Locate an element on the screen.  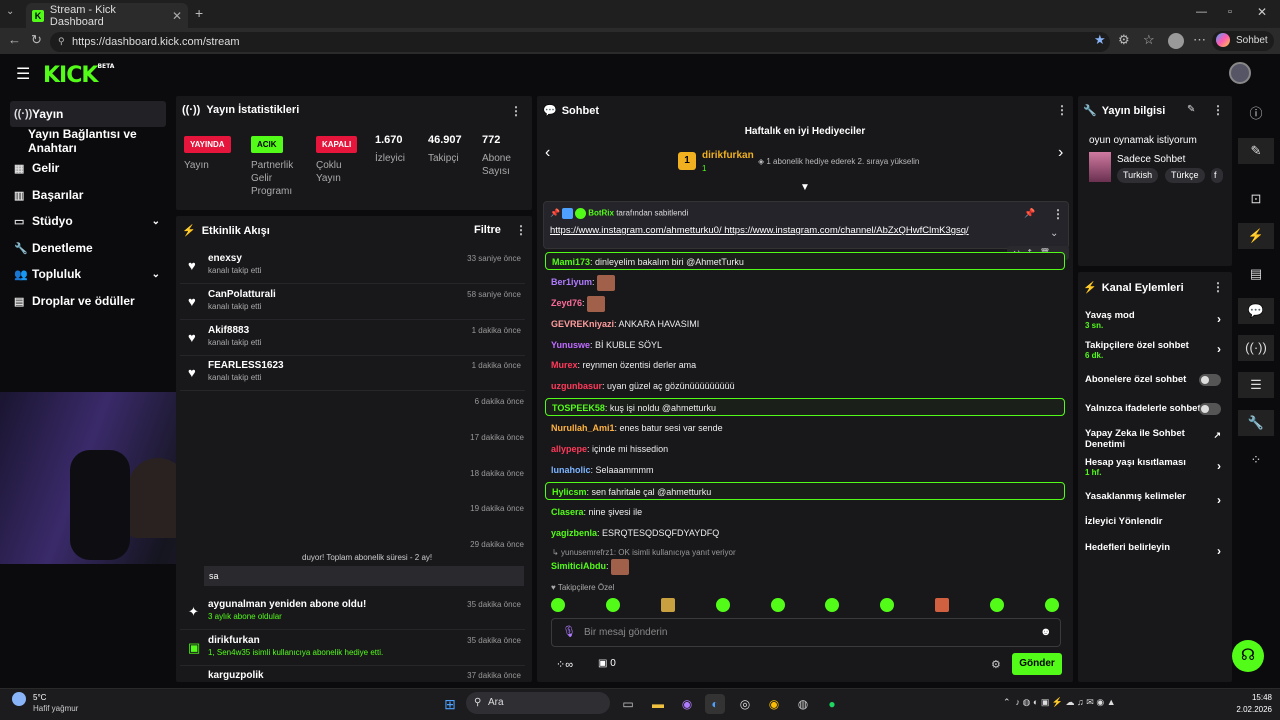
chat-username: Zeyd76 is located at coordinates (566, 303).